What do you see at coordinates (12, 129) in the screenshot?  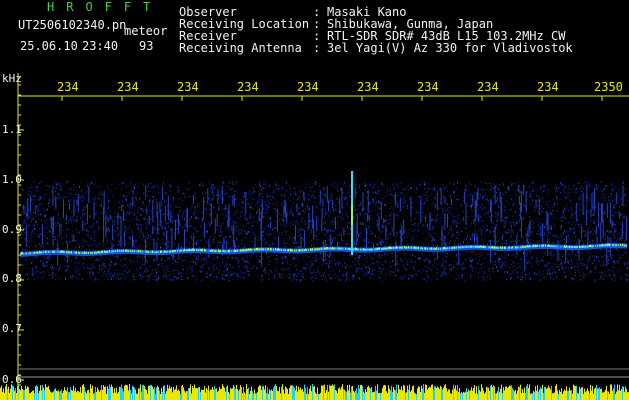 I see `y-tick-label: 1.1` at bounding box center [12, 129].